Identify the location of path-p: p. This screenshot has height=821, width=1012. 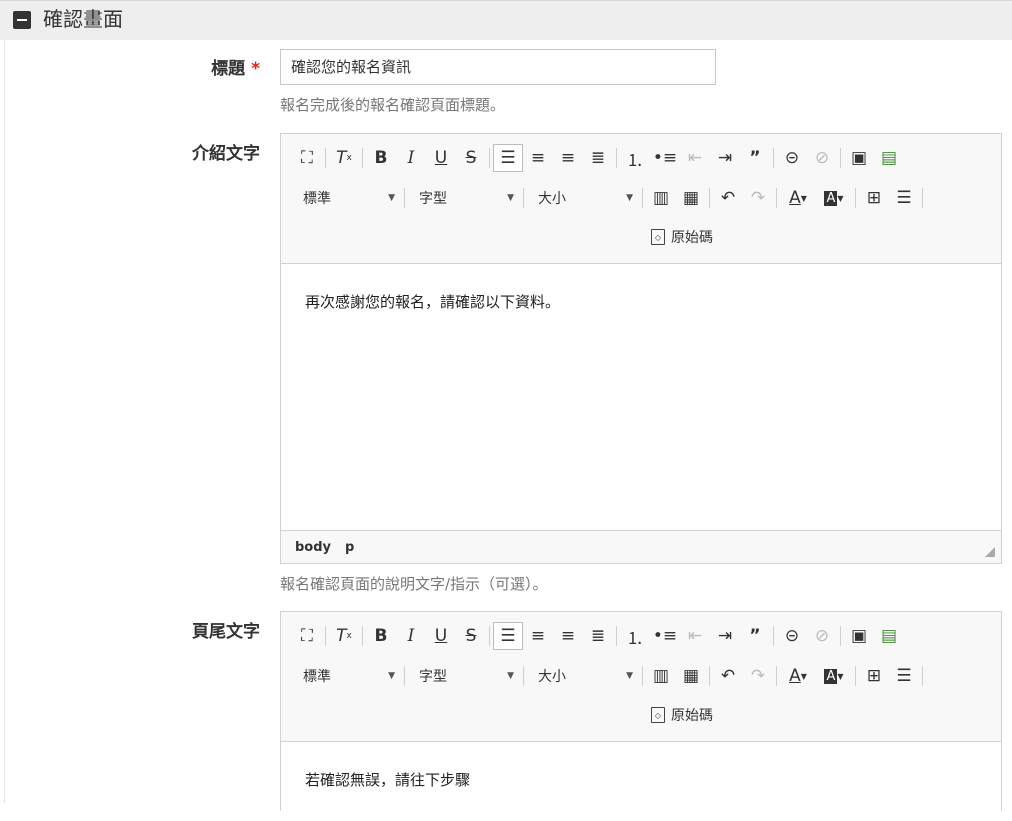
(349, 547).